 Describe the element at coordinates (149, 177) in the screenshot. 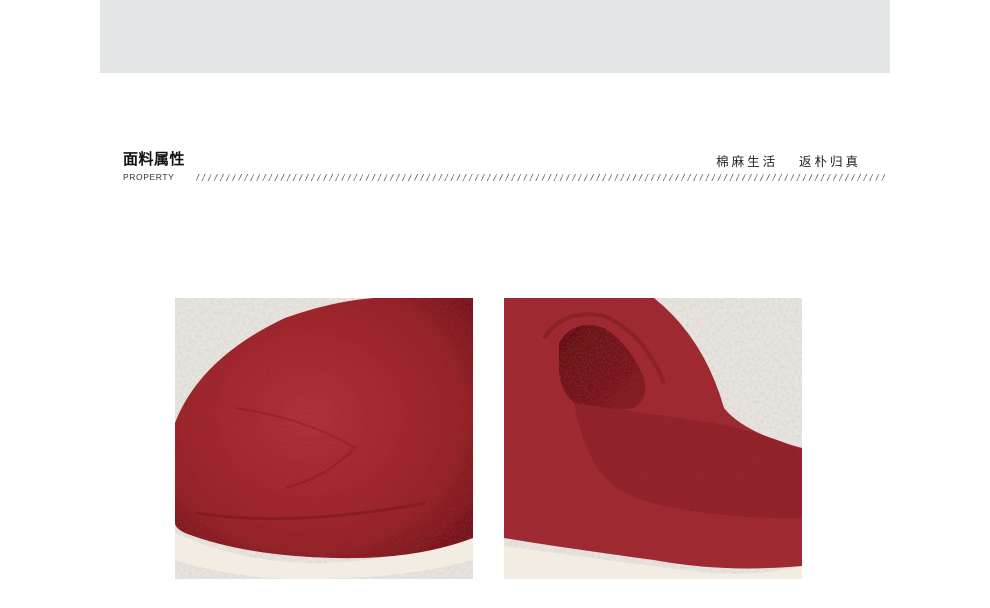

I see `section-subtitle: PROPERTY` at that location.